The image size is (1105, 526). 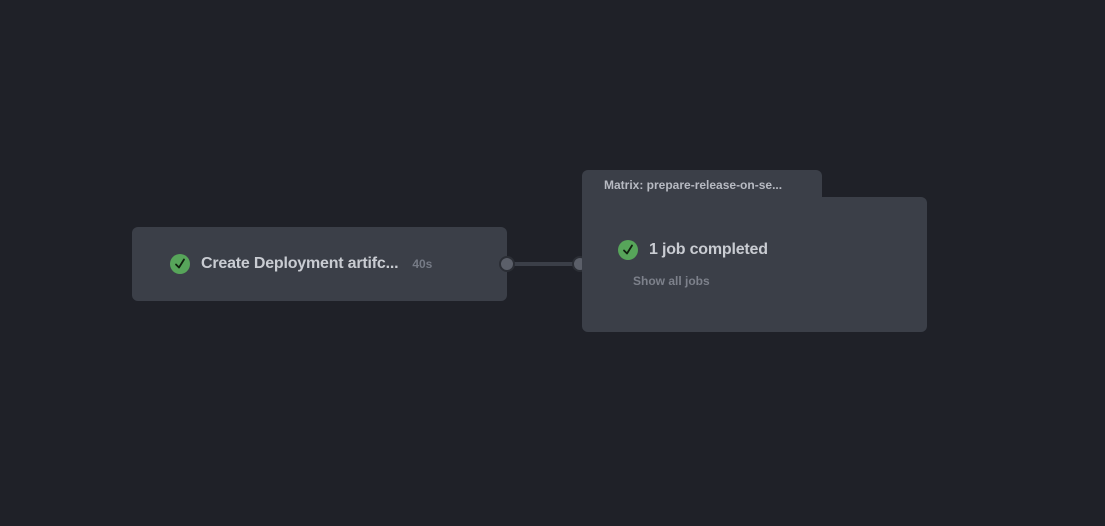 I want to click on job-connector-line, so click(x=543, y=264).